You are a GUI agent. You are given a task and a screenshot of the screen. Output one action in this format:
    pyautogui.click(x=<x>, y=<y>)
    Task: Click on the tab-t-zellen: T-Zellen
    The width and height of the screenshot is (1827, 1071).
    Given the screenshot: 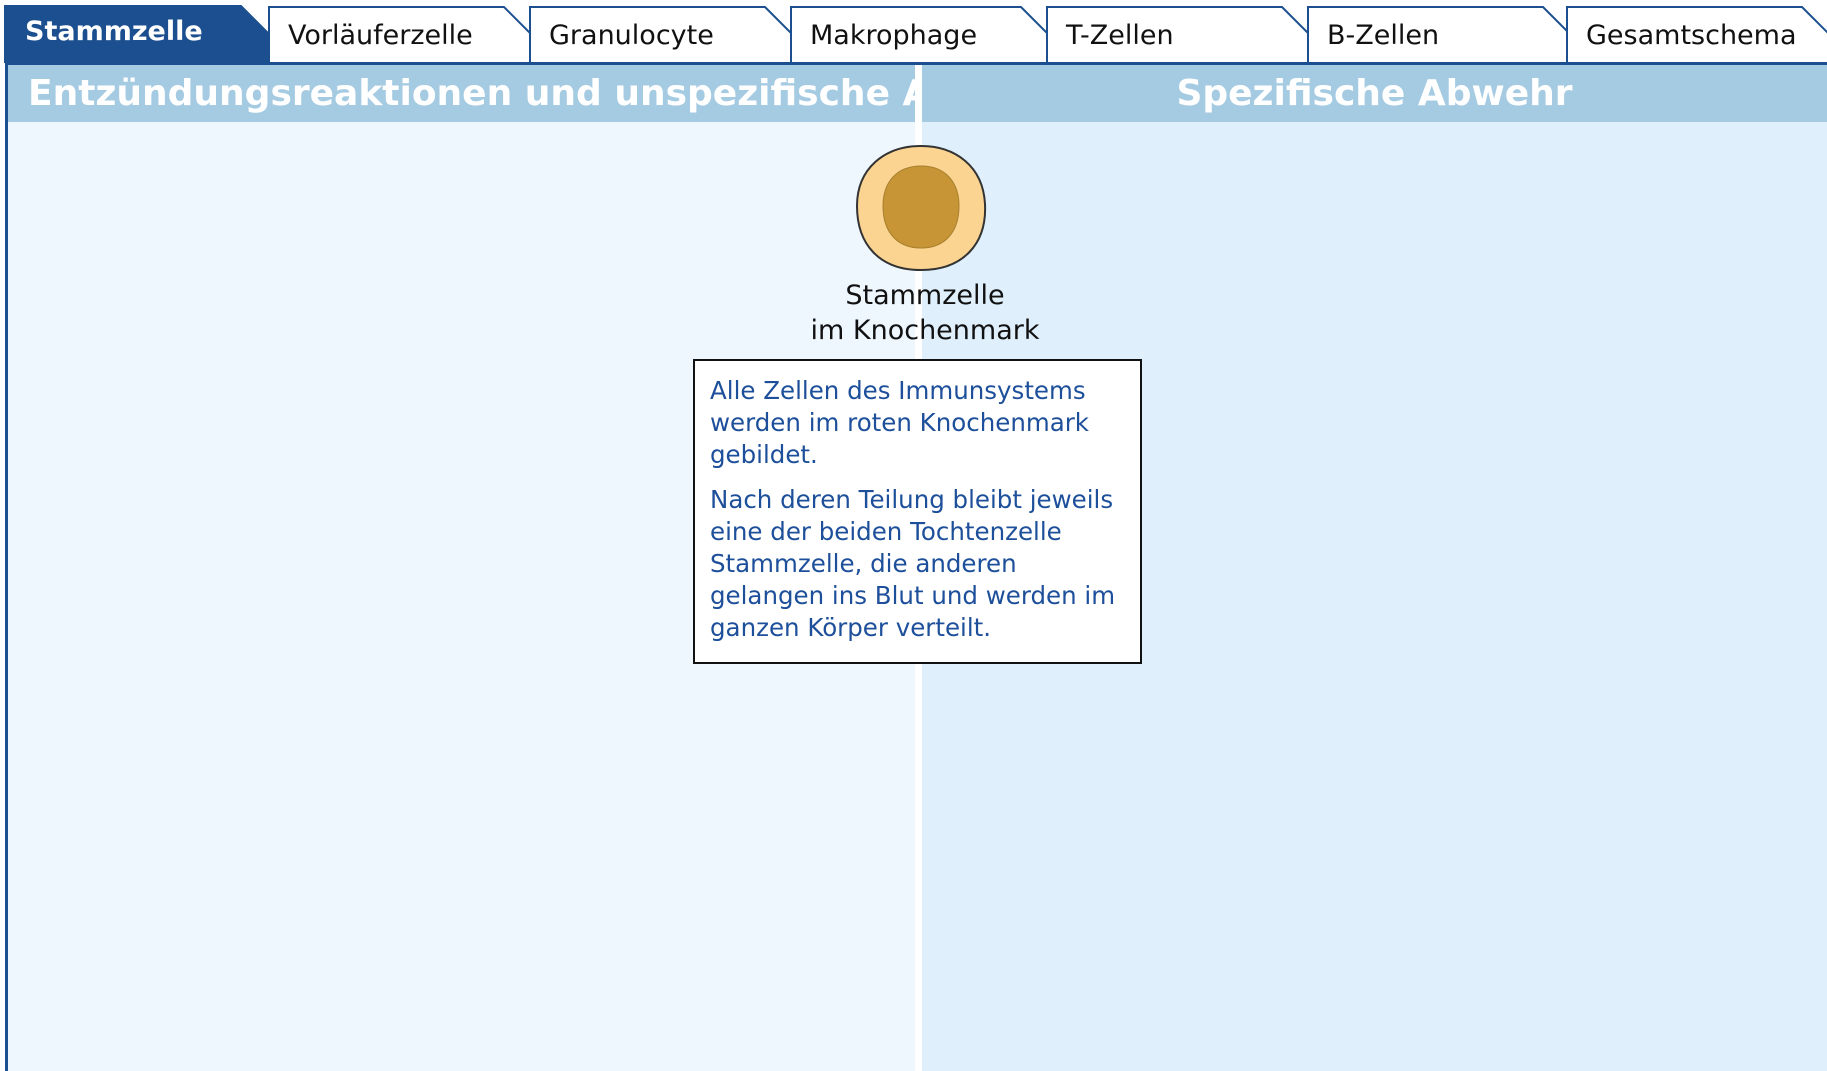 What is the action you would take?
    pyautogui.click(x=1178, y=34)
    